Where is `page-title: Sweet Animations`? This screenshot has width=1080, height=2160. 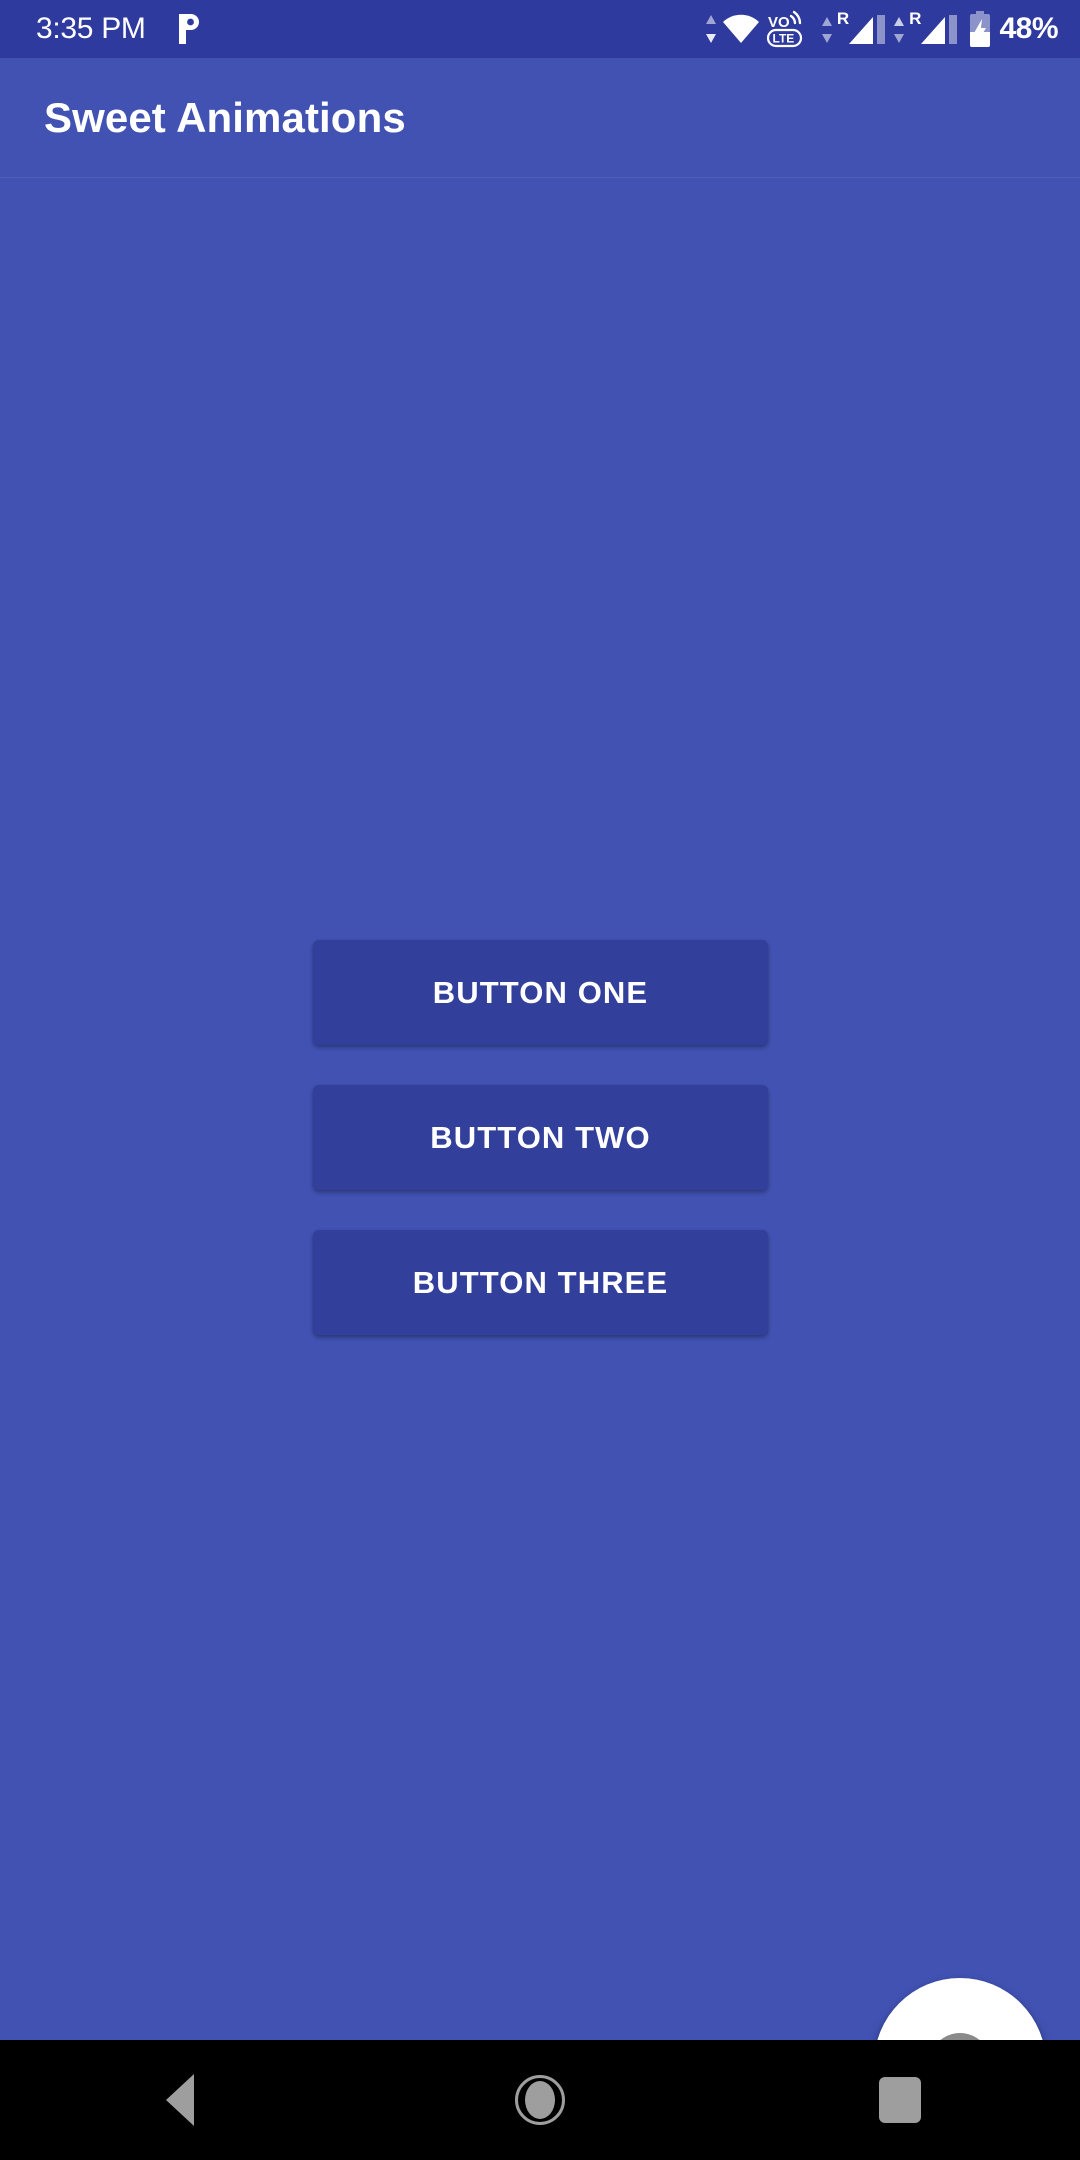
page-title: Sweet Animations is located at coordinates (225, 117).